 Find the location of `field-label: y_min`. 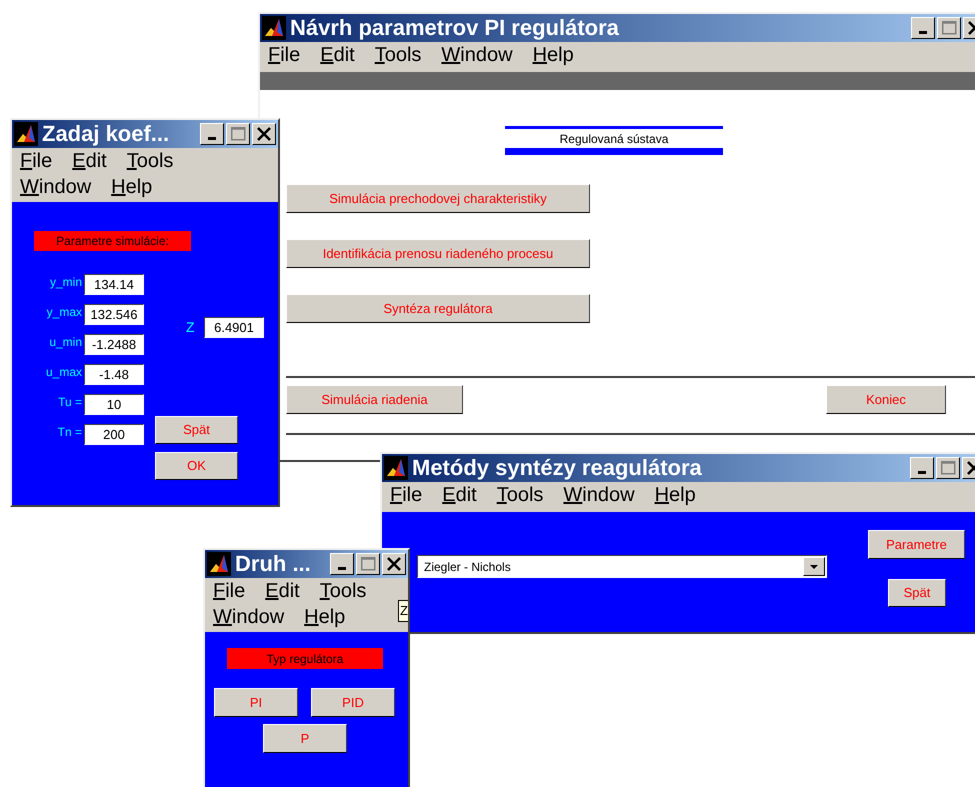

field-label: y_min is located at coordinates (65, 282).